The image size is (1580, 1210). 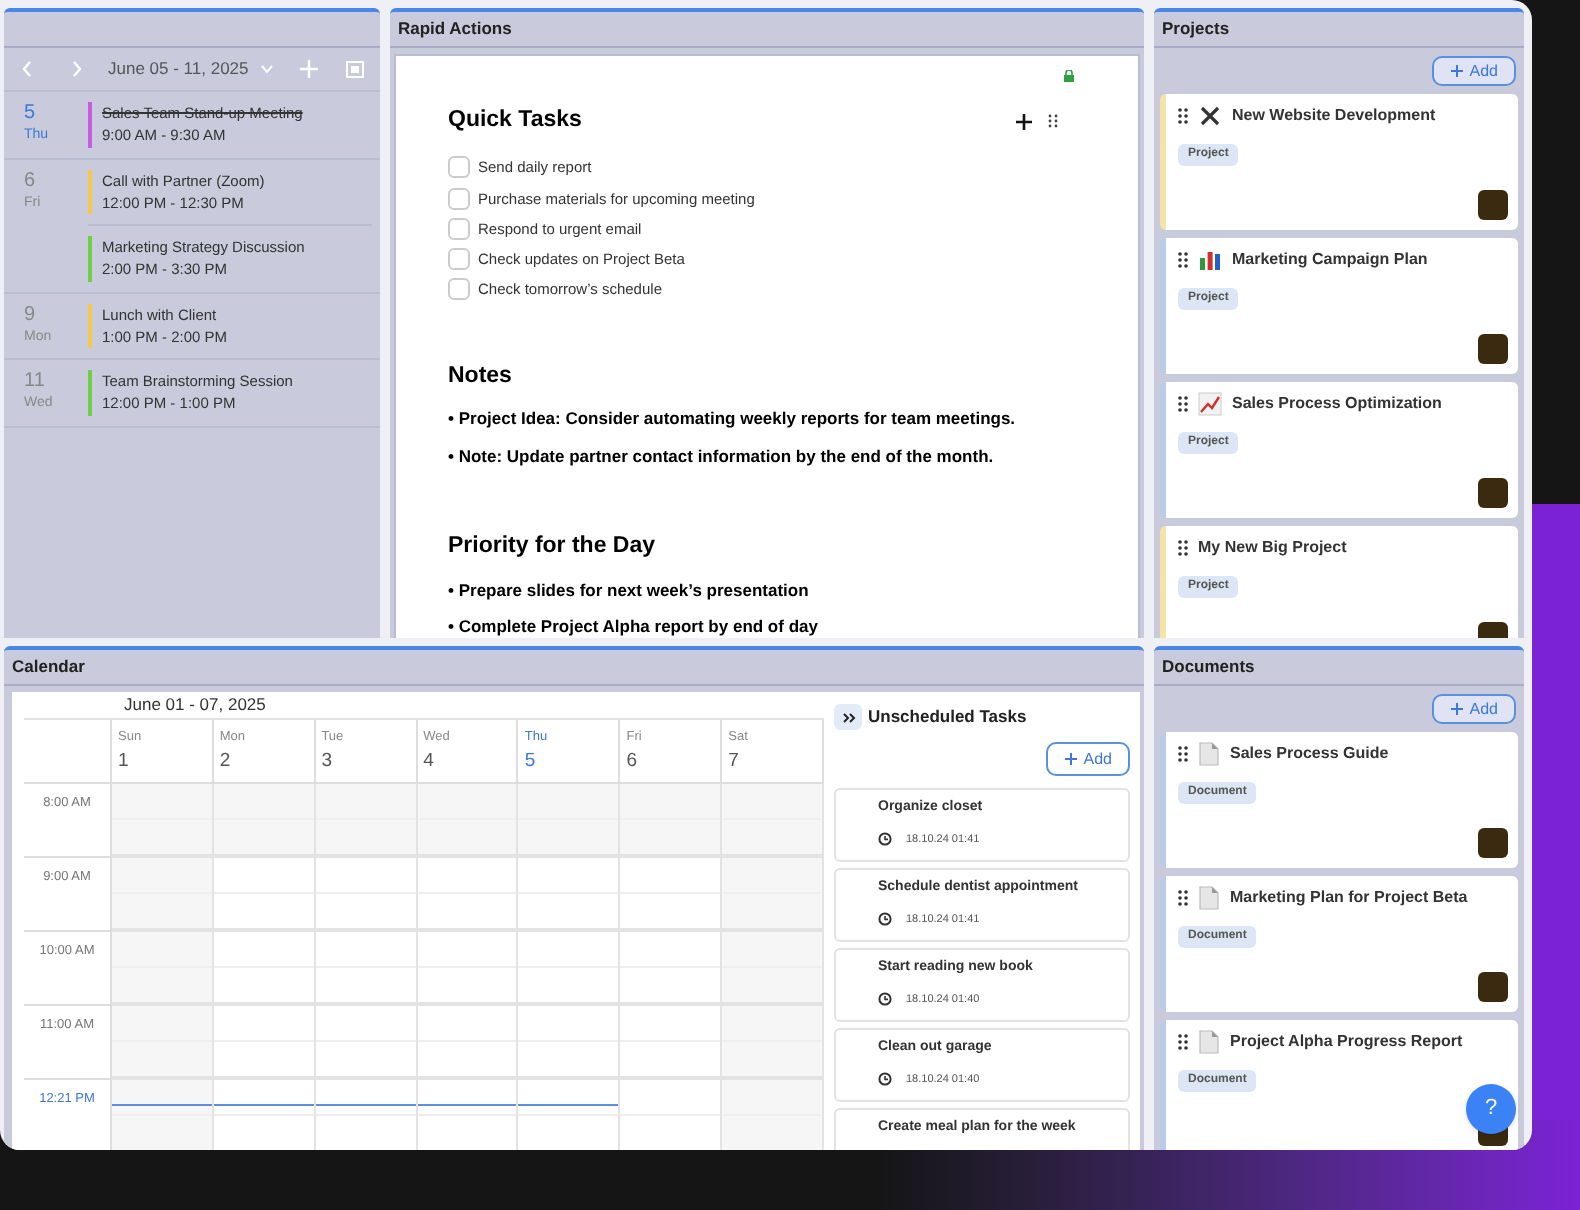 What do you see at coordinates (267, 69) in the screenshot?
I see `caret-icon` at bounding box center [267, 69].